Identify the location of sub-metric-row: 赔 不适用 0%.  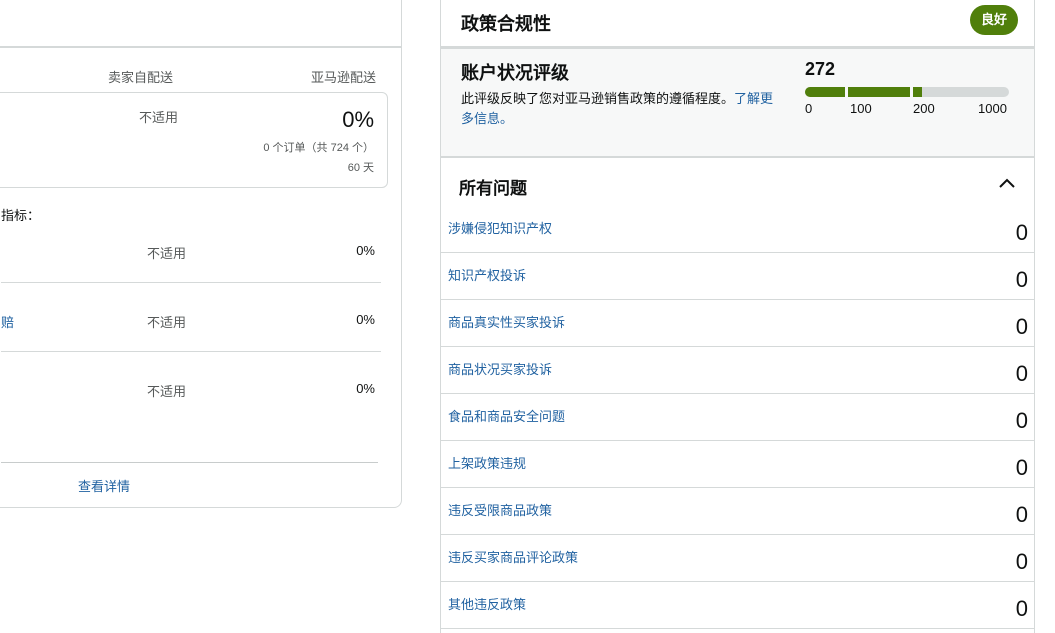
(191, 346).